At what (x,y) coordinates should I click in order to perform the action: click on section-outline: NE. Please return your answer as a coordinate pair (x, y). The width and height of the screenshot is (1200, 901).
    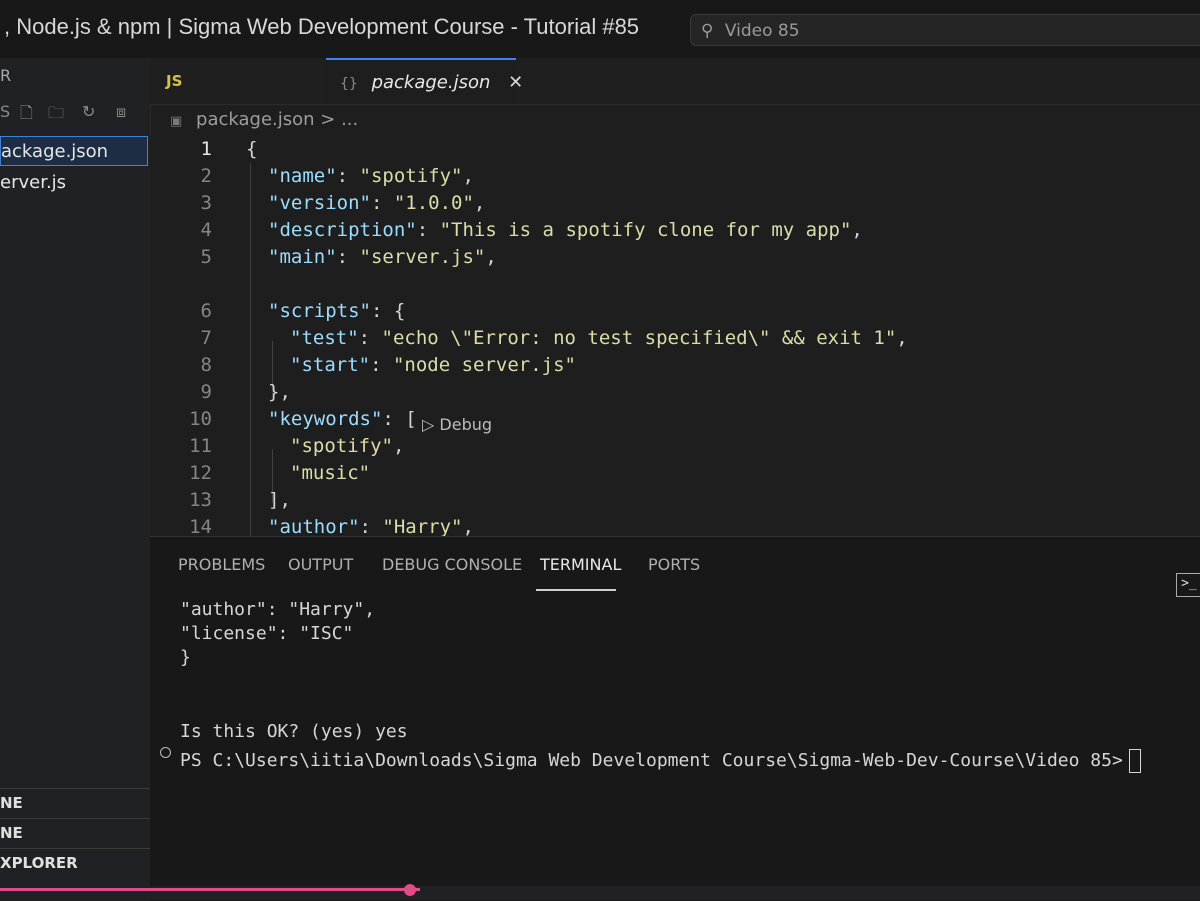
    Looking at the image, I should click on (75, 802).